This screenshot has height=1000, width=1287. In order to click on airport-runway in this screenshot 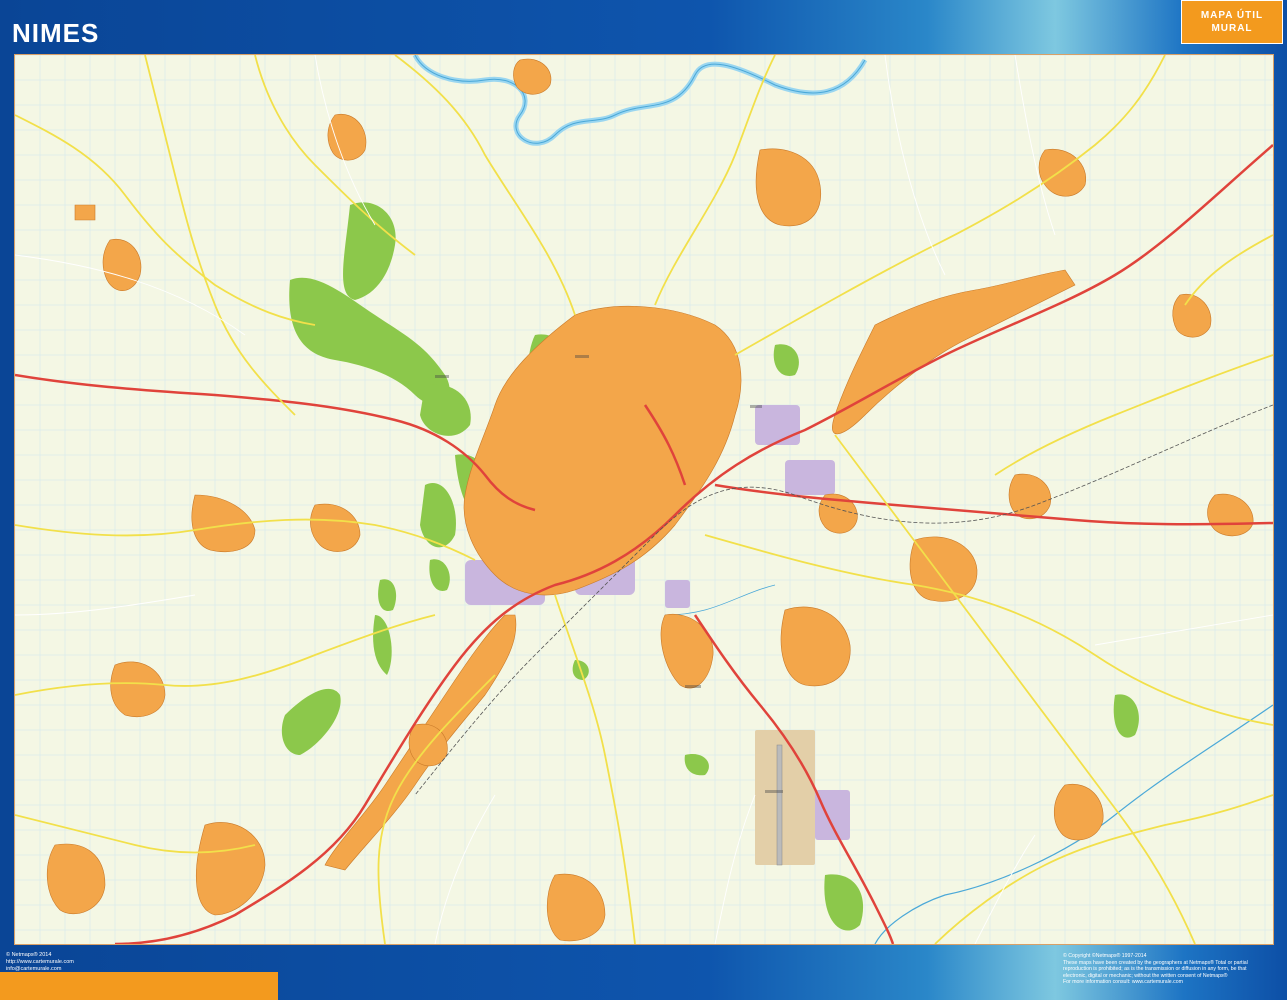, I will do `click(779, 805)`.